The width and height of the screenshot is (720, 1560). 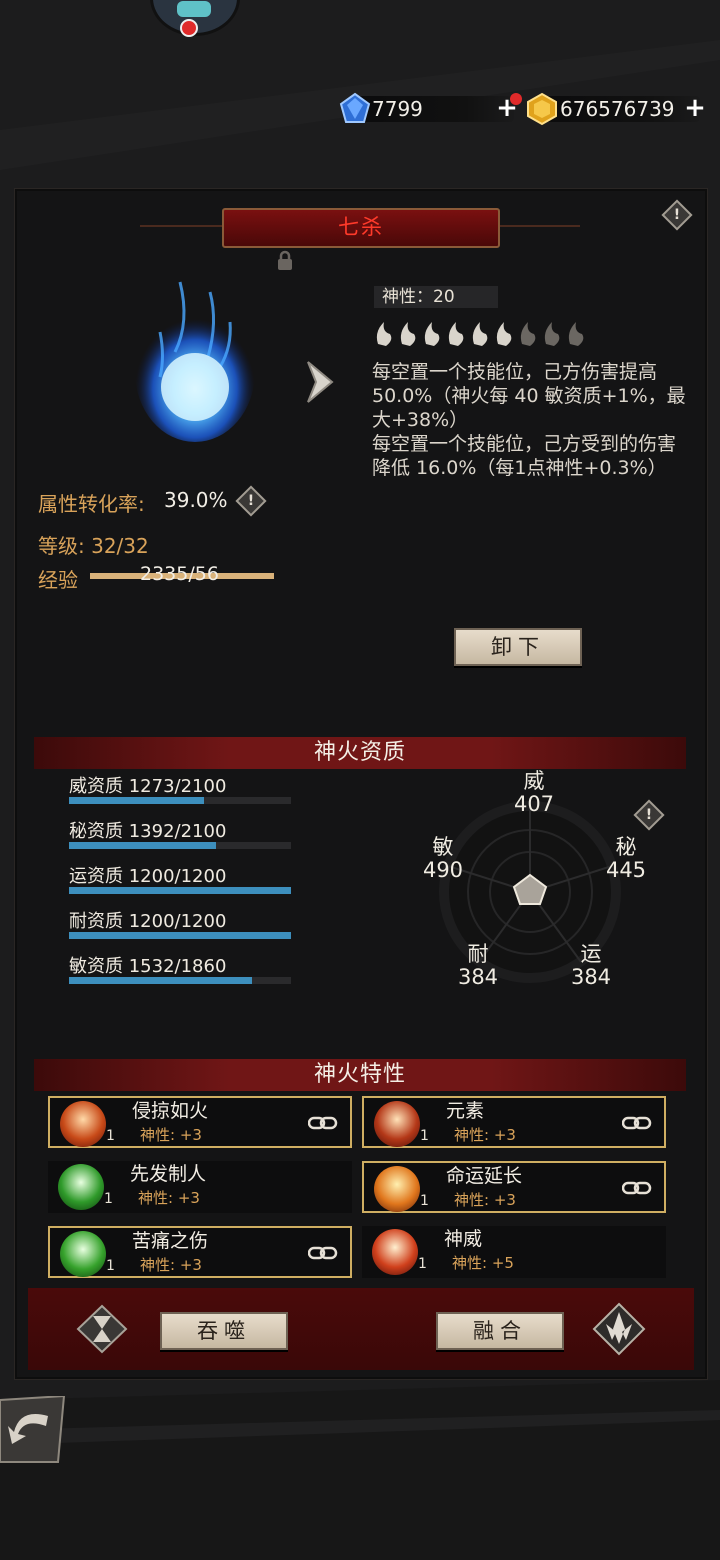 I want to click on trait-card: 1 侵掠如火神性: +3, so click(x=200, y=1122).